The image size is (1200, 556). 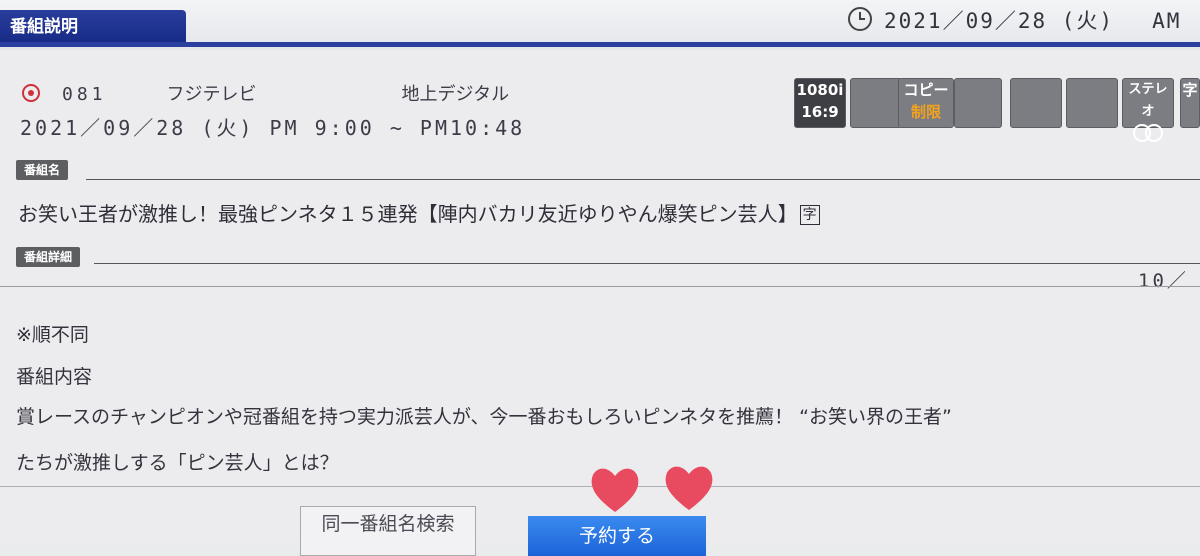 What do you see at coordinates (388, 531) in the screenshot?
I see `same-name-search-button: 同一番組名検索` at bounding box center [388, 531].